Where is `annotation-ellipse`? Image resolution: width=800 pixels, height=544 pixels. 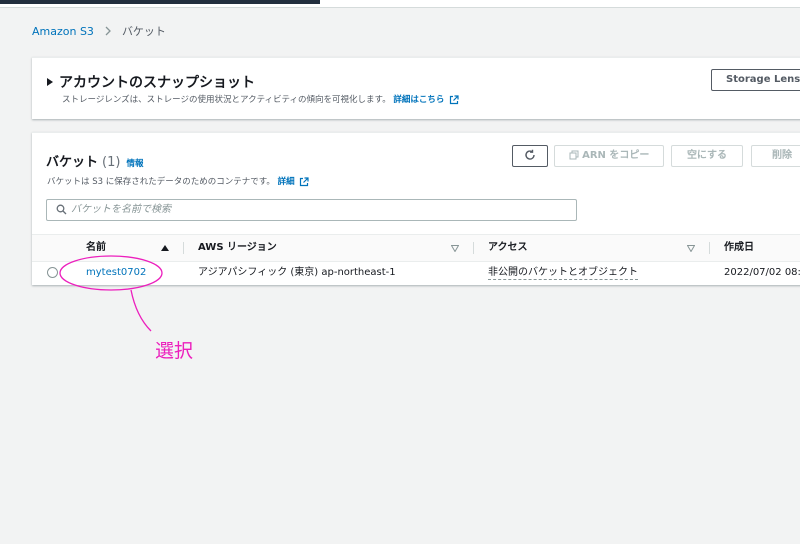 annotation-ellipse is located at coordinates (111, 273).